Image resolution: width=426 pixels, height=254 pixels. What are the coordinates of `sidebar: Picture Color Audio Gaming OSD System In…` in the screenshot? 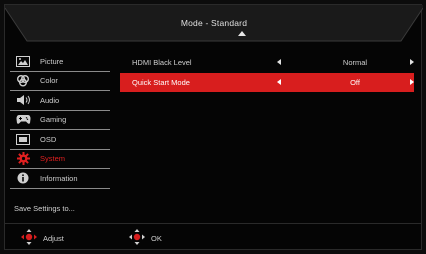 It's located at (60, 120).